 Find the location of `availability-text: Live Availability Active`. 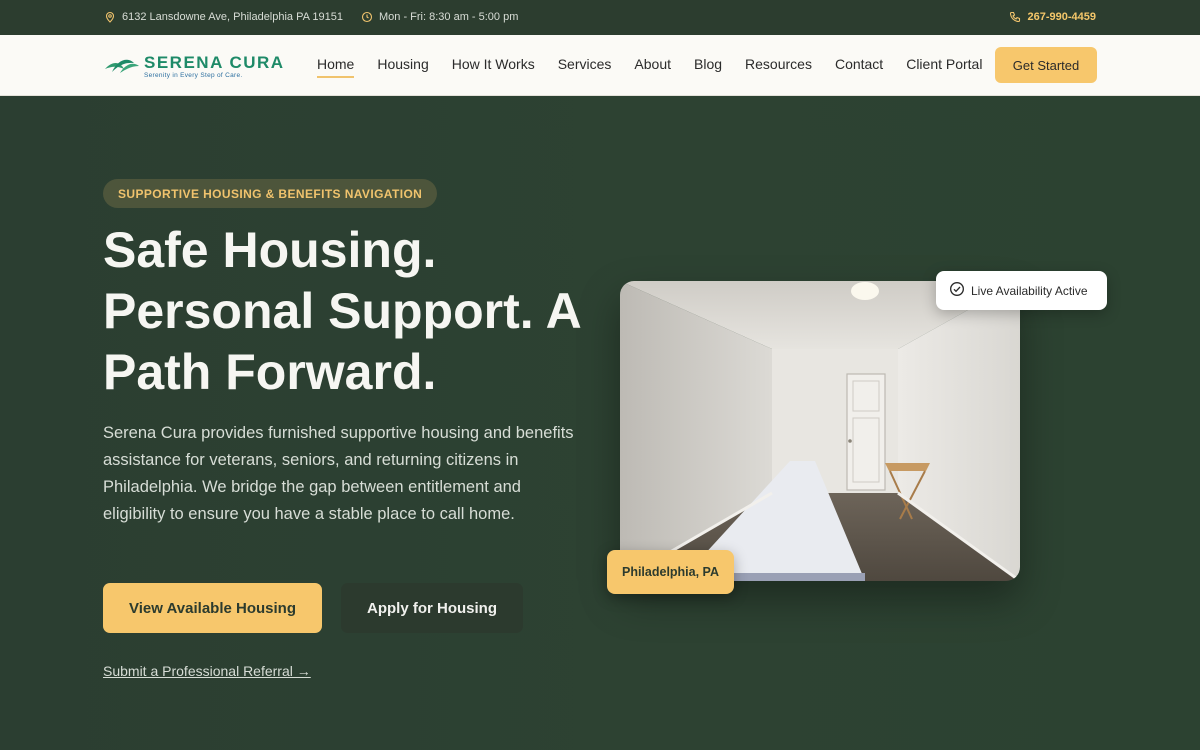

availability-text: Live Availability Active is located at coordinates (1029, 290).